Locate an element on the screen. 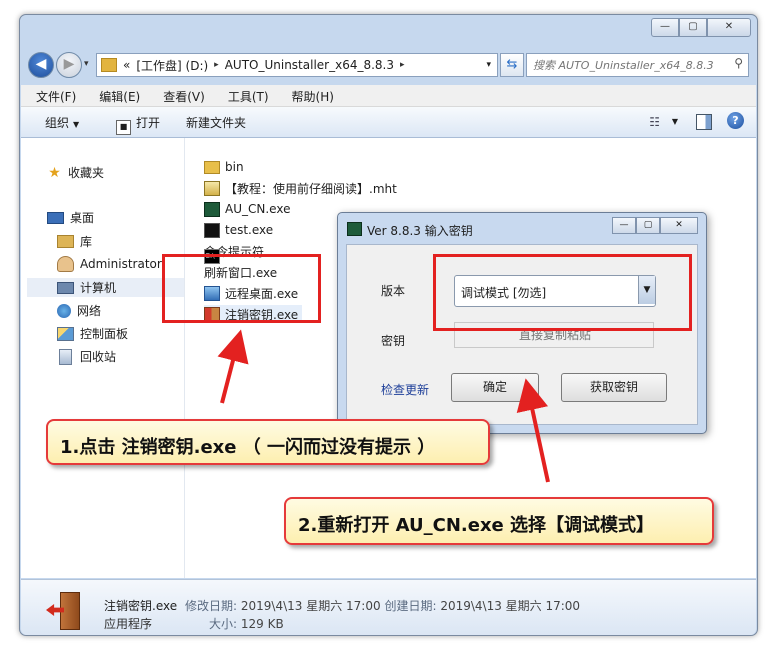  desktop-icon is located at coordinates (55, 217).